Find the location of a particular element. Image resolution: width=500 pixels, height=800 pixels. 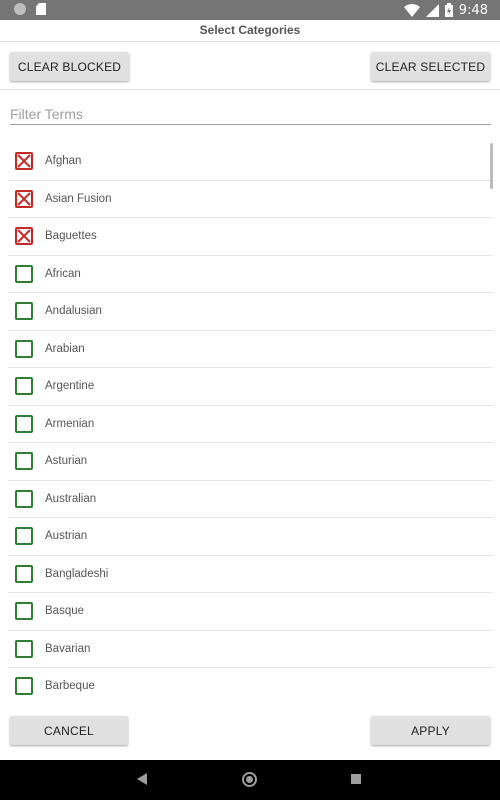

category-label: Australian is located at coordinates (71, 498).